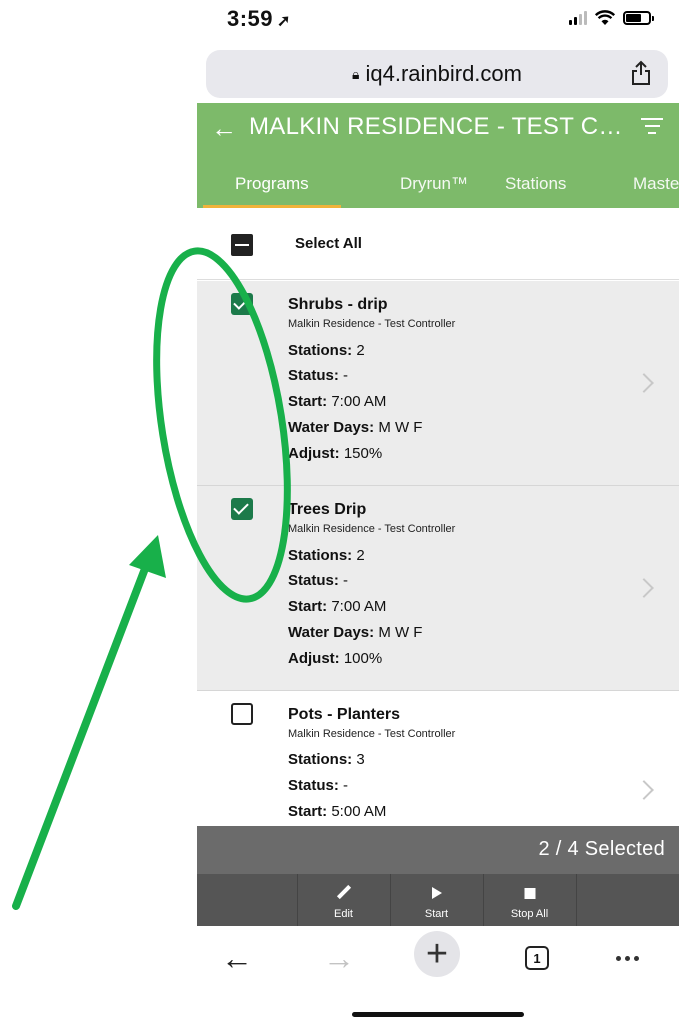  I want to click on tab-master: Maste, so click(656, 184).